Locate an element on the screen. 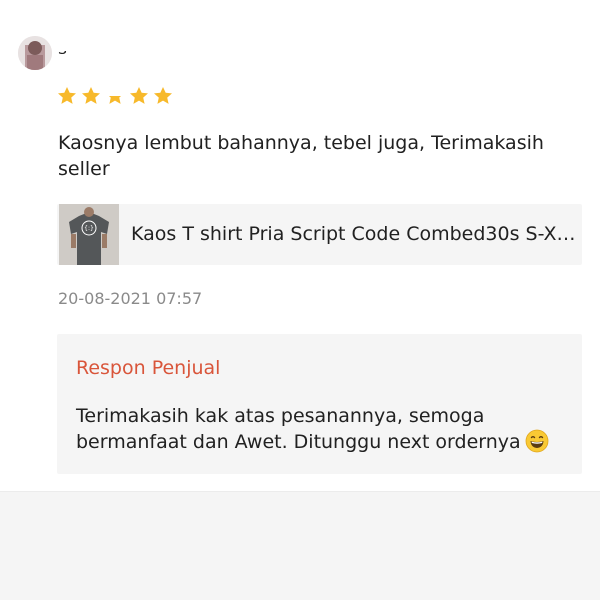 The height and width of the screenshot is (600, 600). rating-stars is located at coordinates (115, 96).